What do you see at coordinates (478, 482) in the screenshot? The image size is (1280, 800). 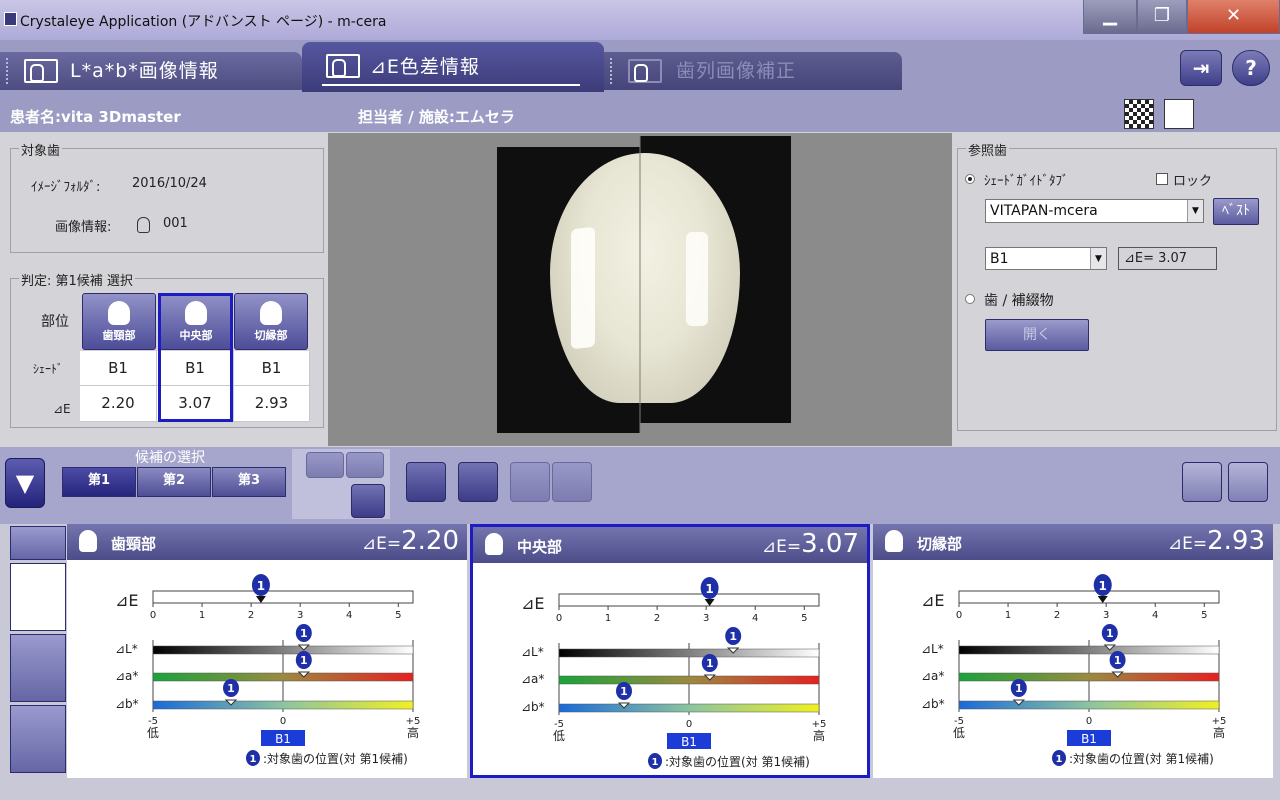 I see `tooth-outline-icon` at bounding box center [478, 482].